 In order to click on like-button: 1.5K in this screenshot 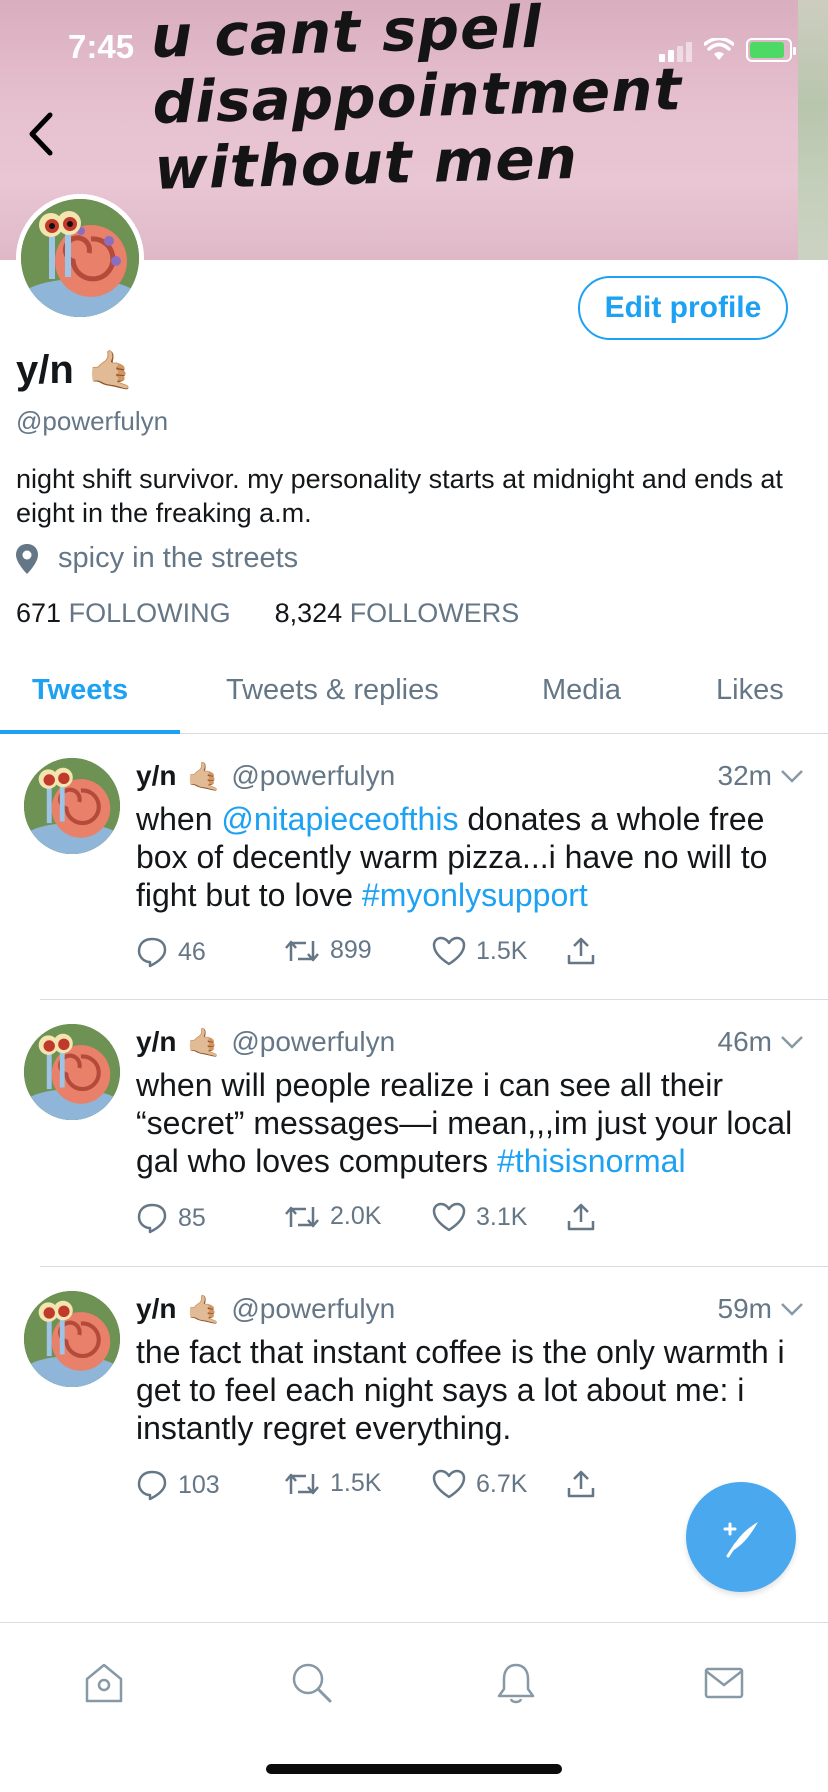, I will do `click(479, 951)`.